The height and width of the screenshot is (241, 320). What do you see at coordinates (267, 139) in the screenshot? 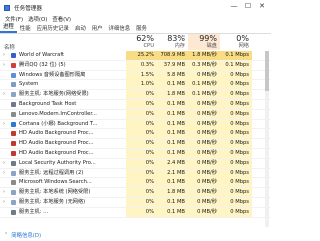
I see `vertical-scrollbar` at bounding box center [267, 139].